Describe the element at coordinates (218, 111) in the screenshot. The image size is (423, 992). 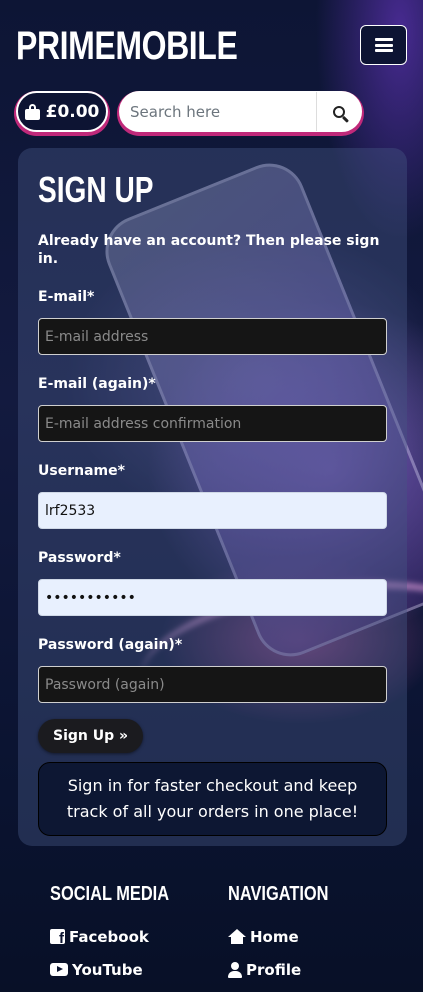
I see `search-input` at that location.